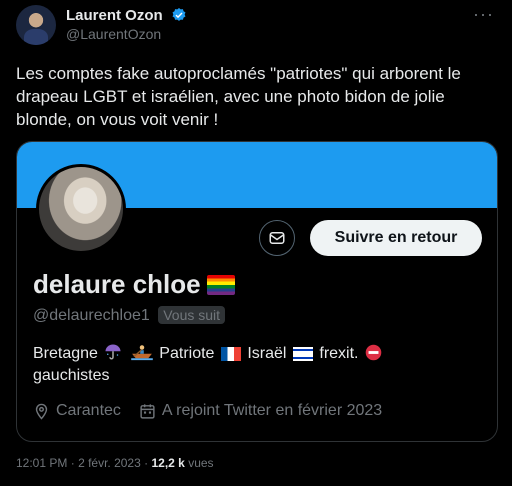 Image resolution: width=512 pixels, height=486 pixels. Describe the element at coordinates (302, 354) in the screenshot. I see `israel-flag-icon` at that location.